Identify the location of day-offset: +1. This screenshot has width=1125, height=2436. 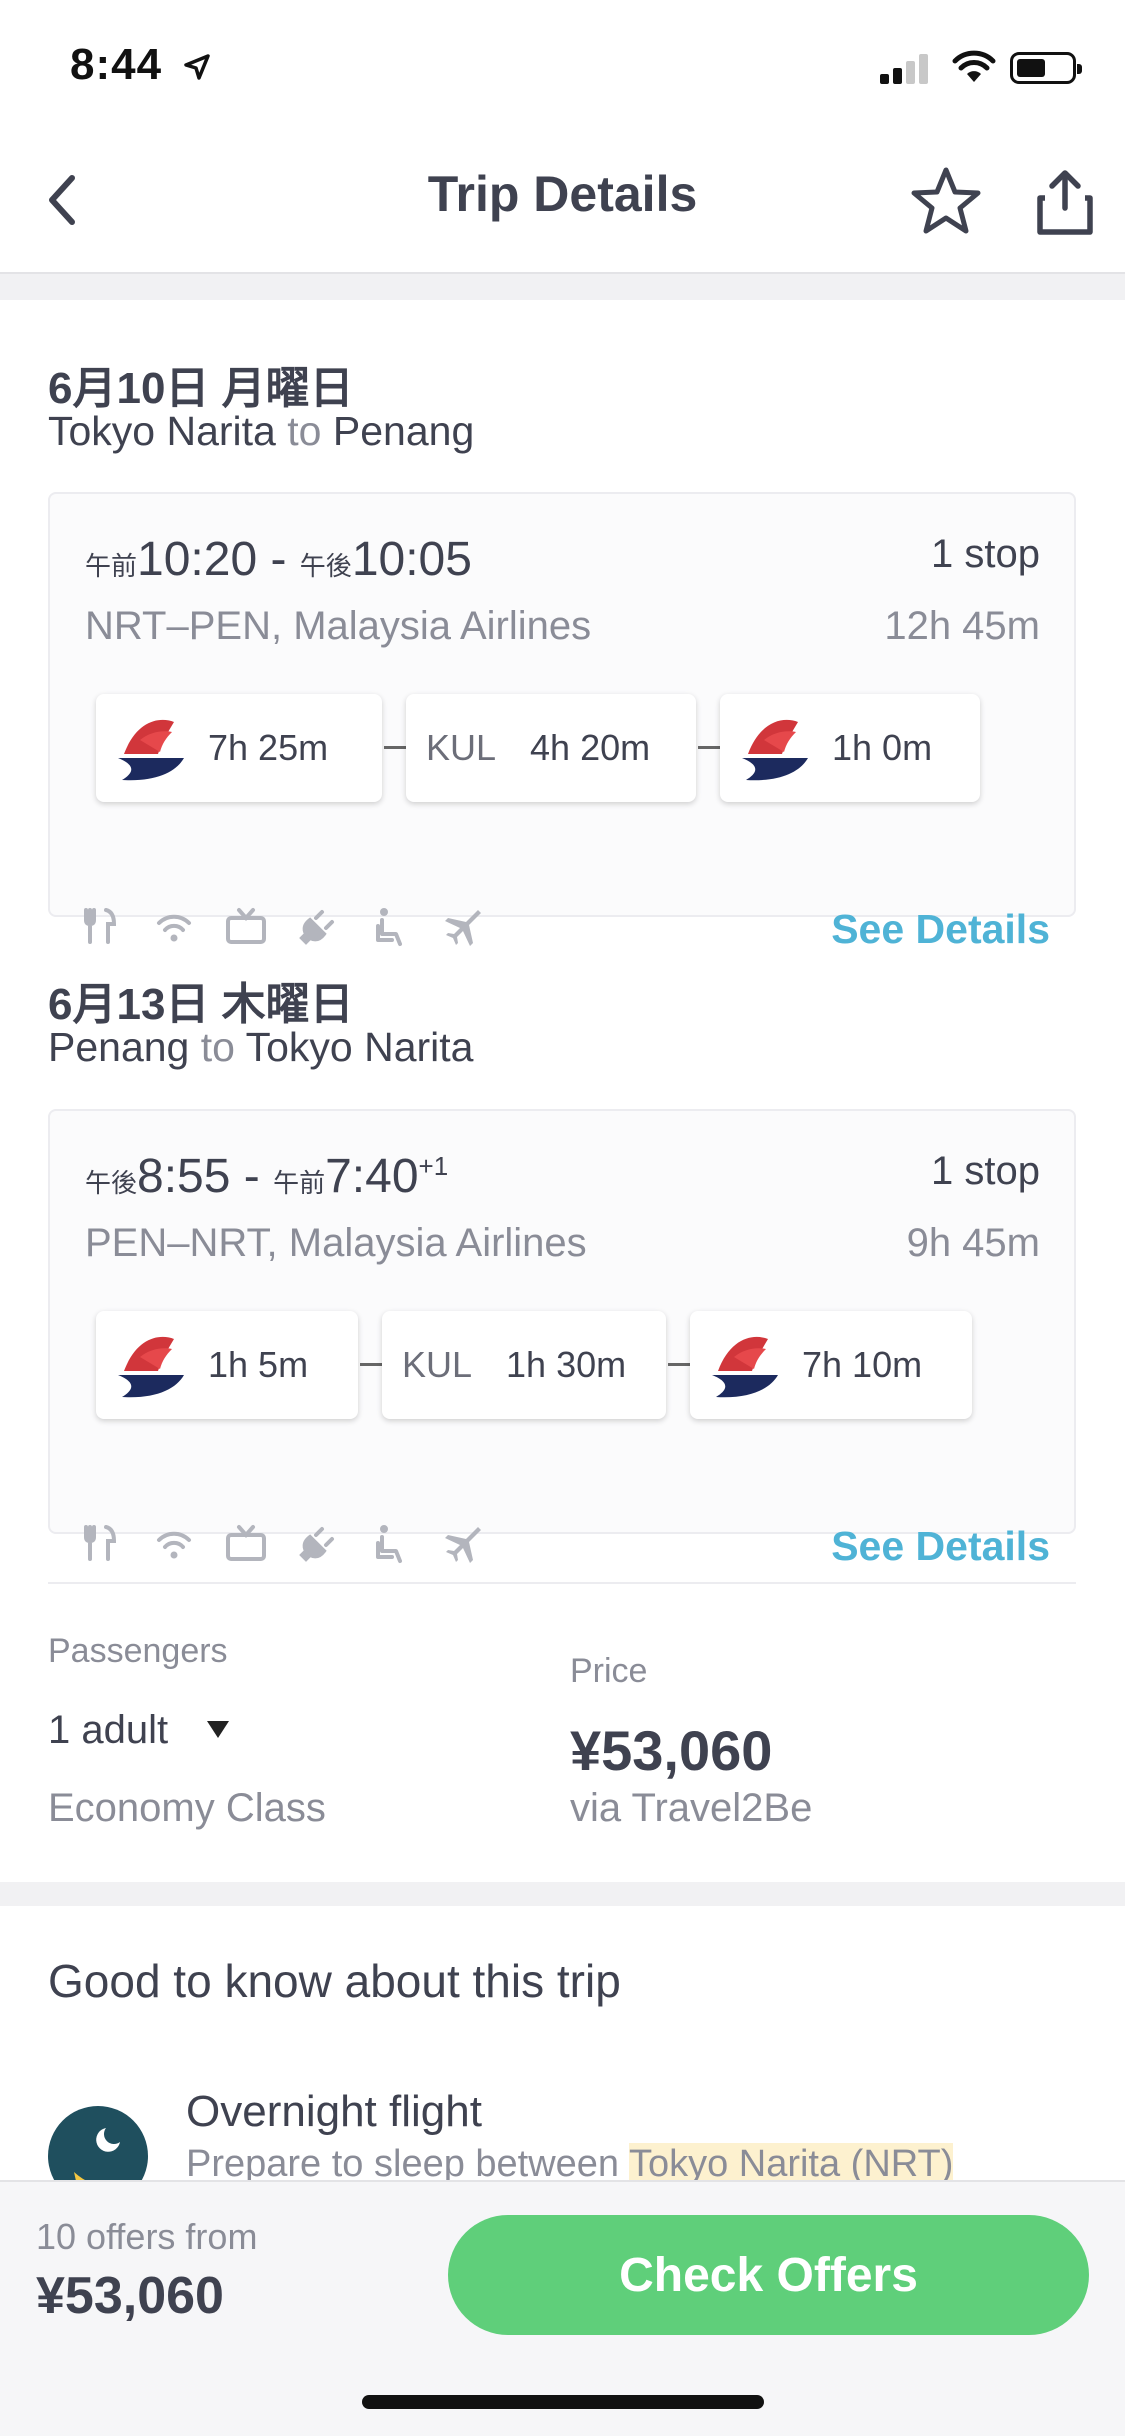
(433, 1166).